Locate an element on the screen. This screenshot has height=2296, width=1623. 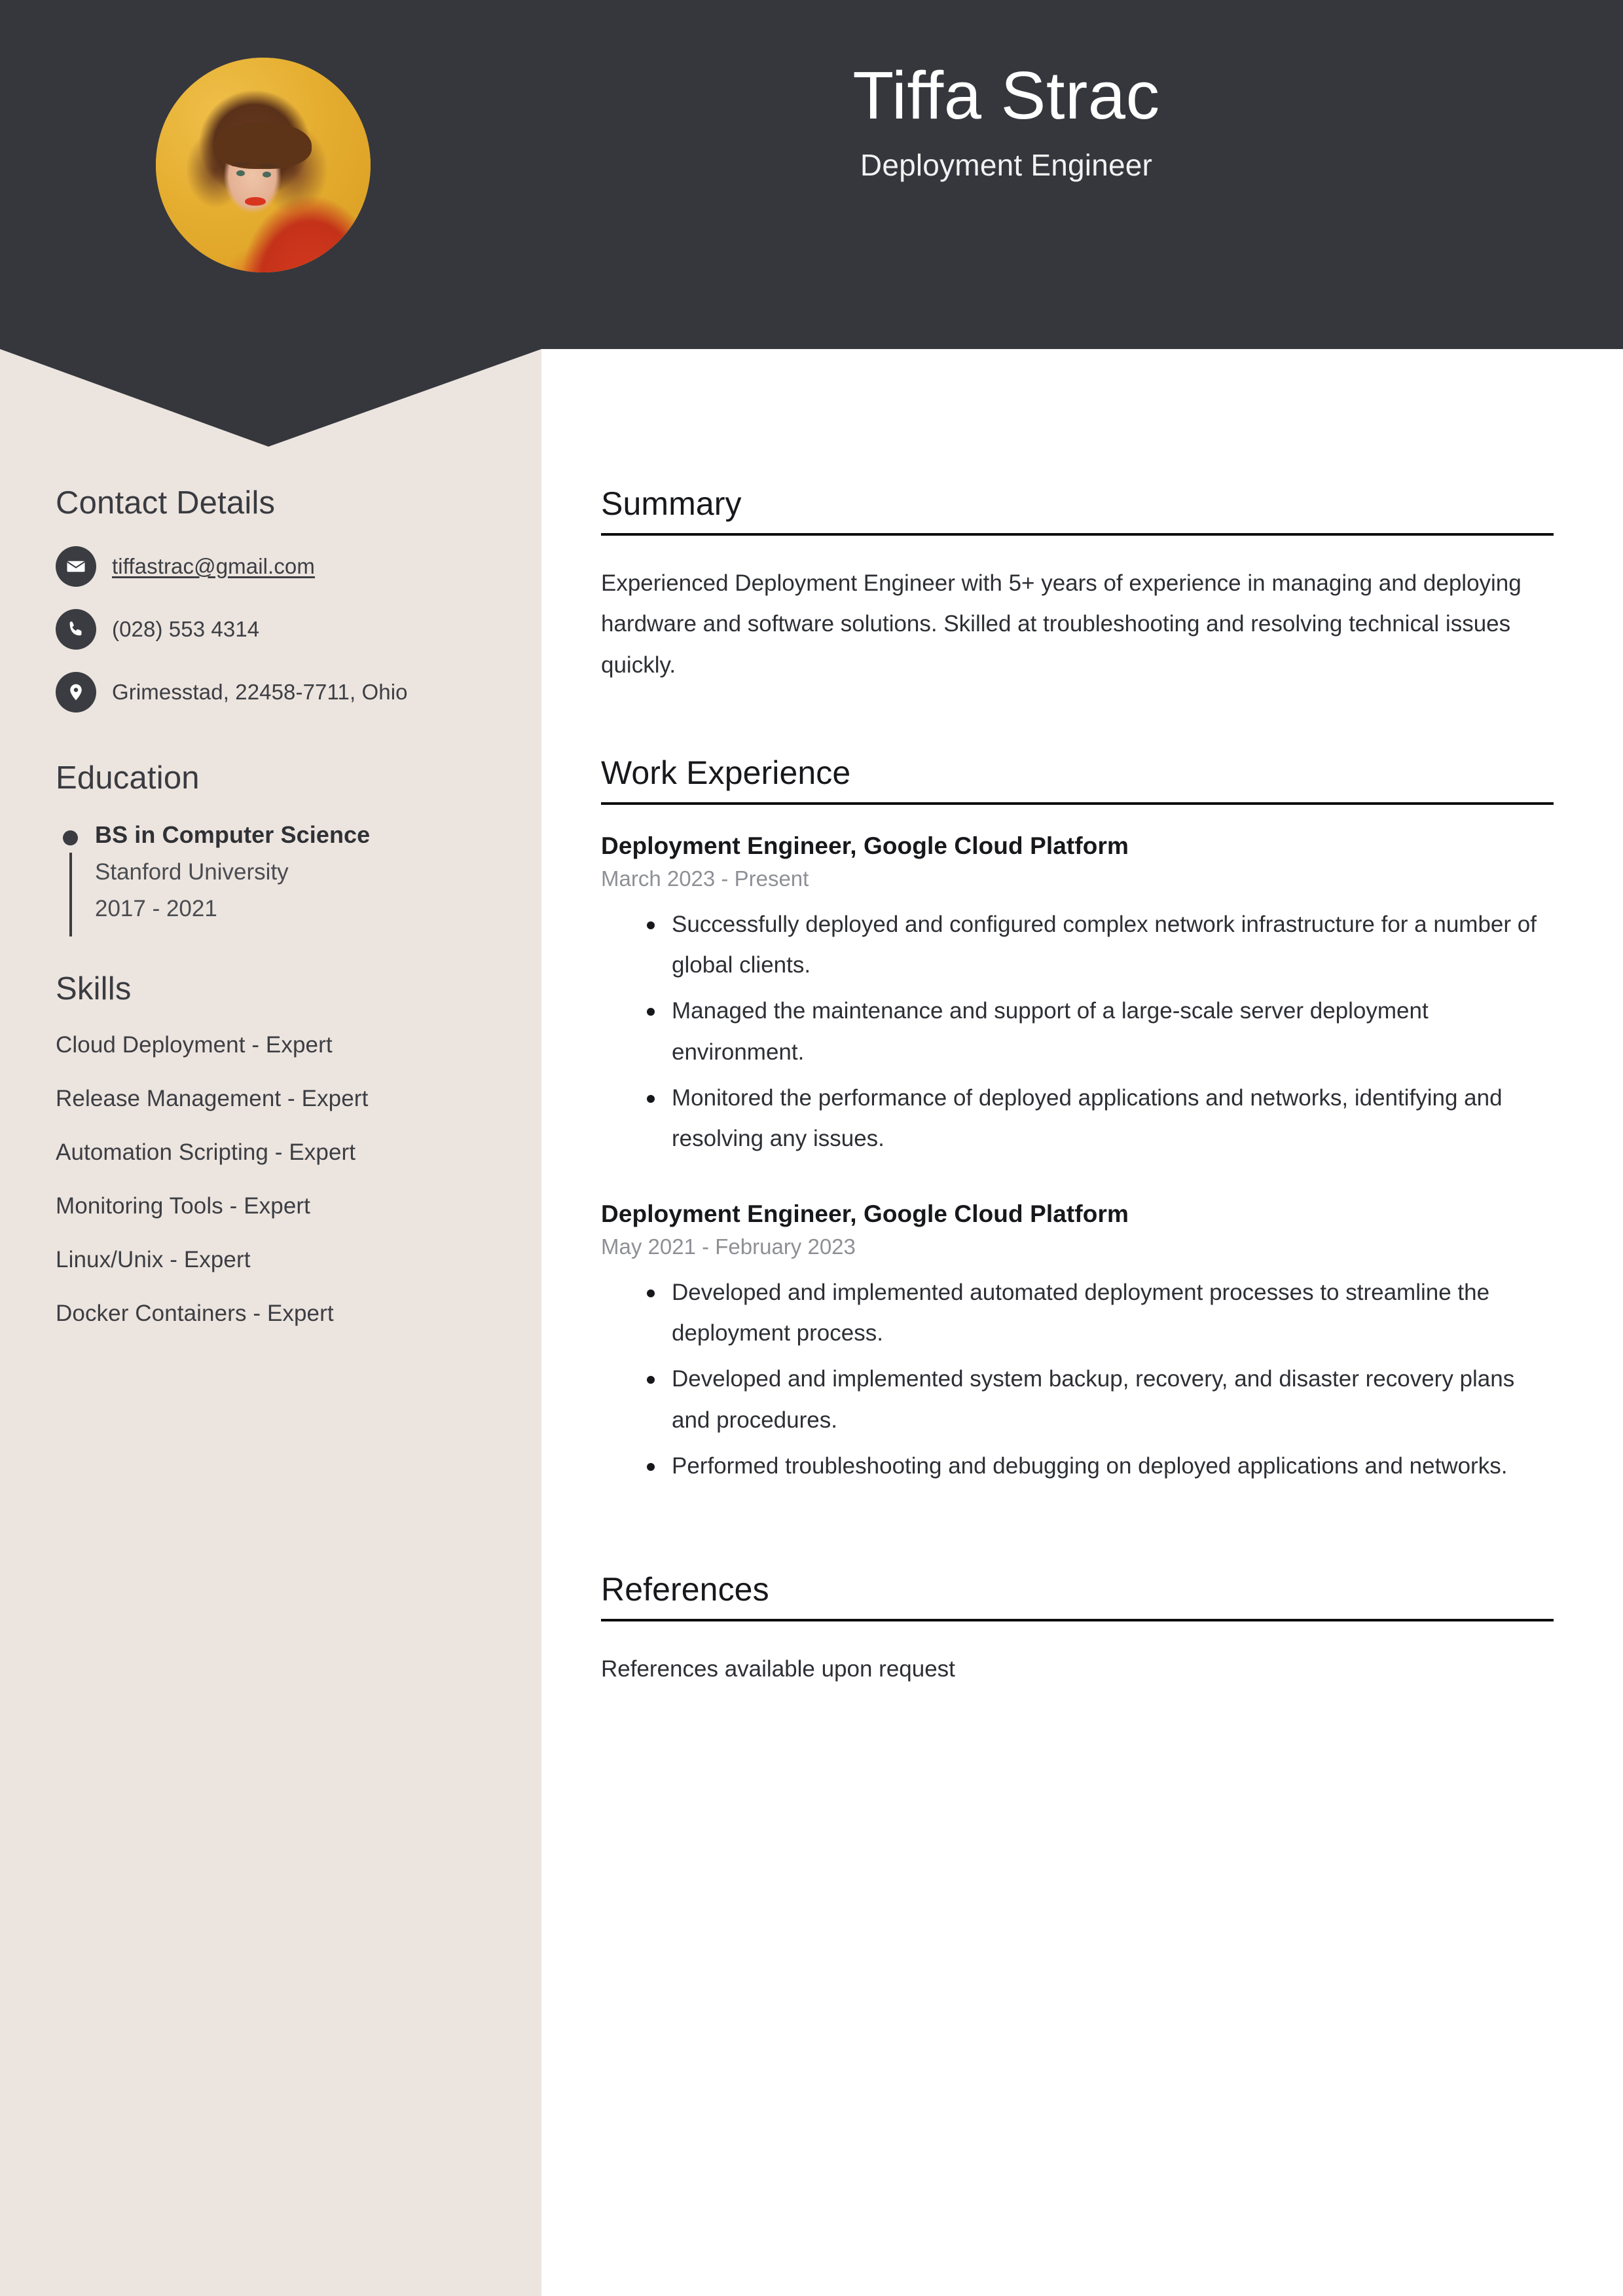
skill-item: Release Management - Expert is located at coordinates (212, 1098).